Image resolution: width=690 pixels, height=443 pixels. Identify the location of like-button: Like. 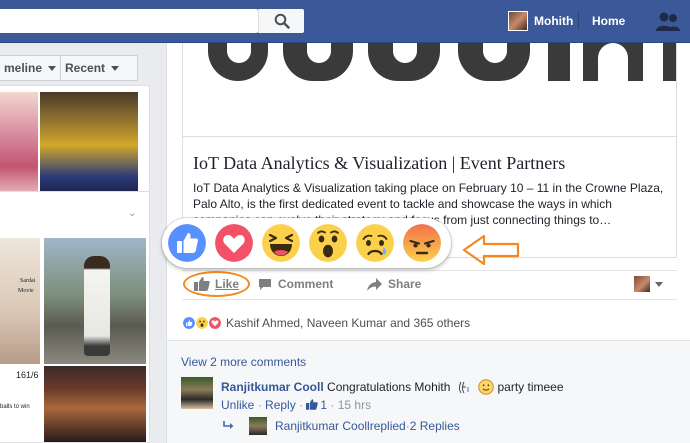
(216, 284).